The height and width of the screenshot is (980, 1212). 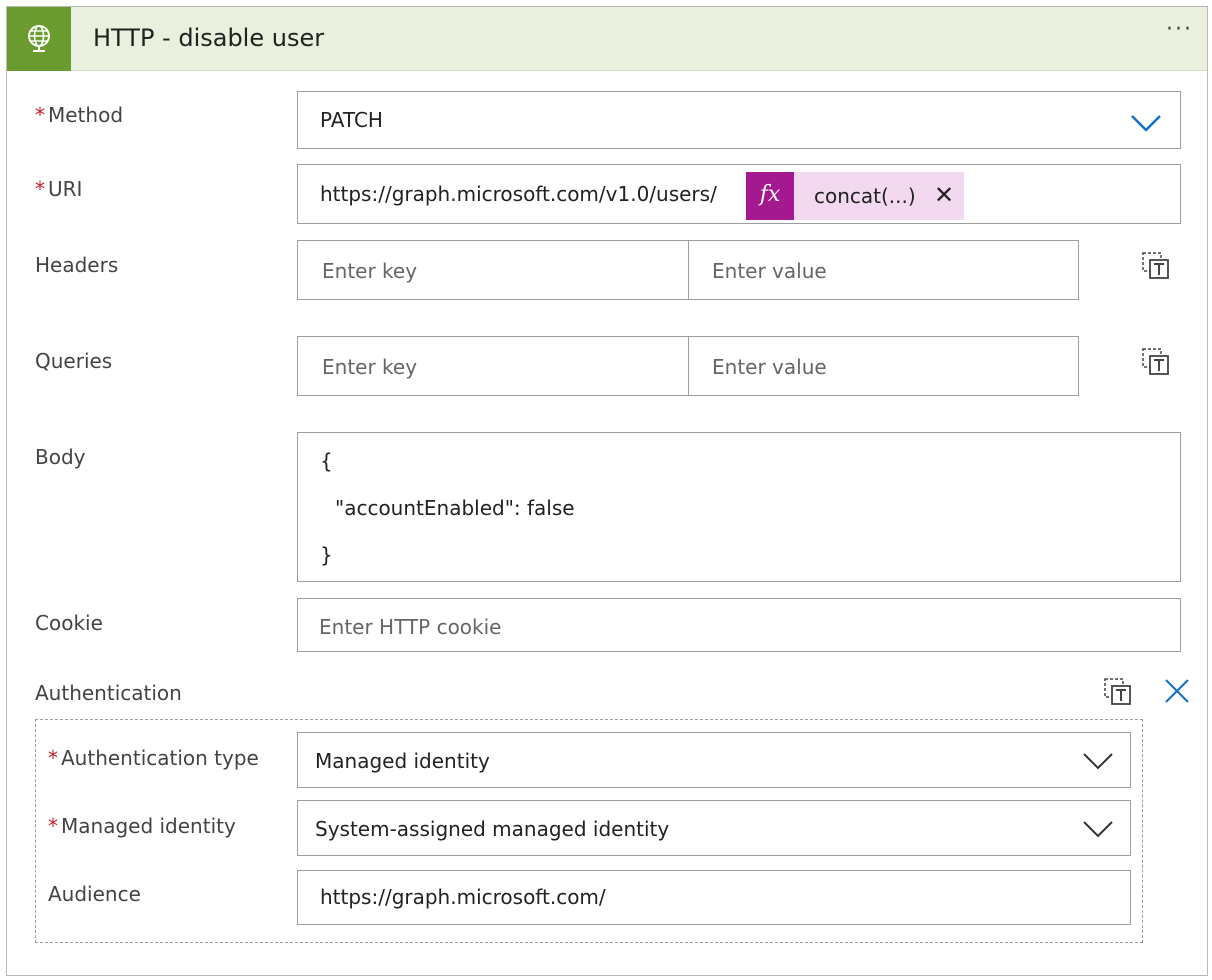 I want to click on more-options-icon: ···, so click(x=1179, y=29).